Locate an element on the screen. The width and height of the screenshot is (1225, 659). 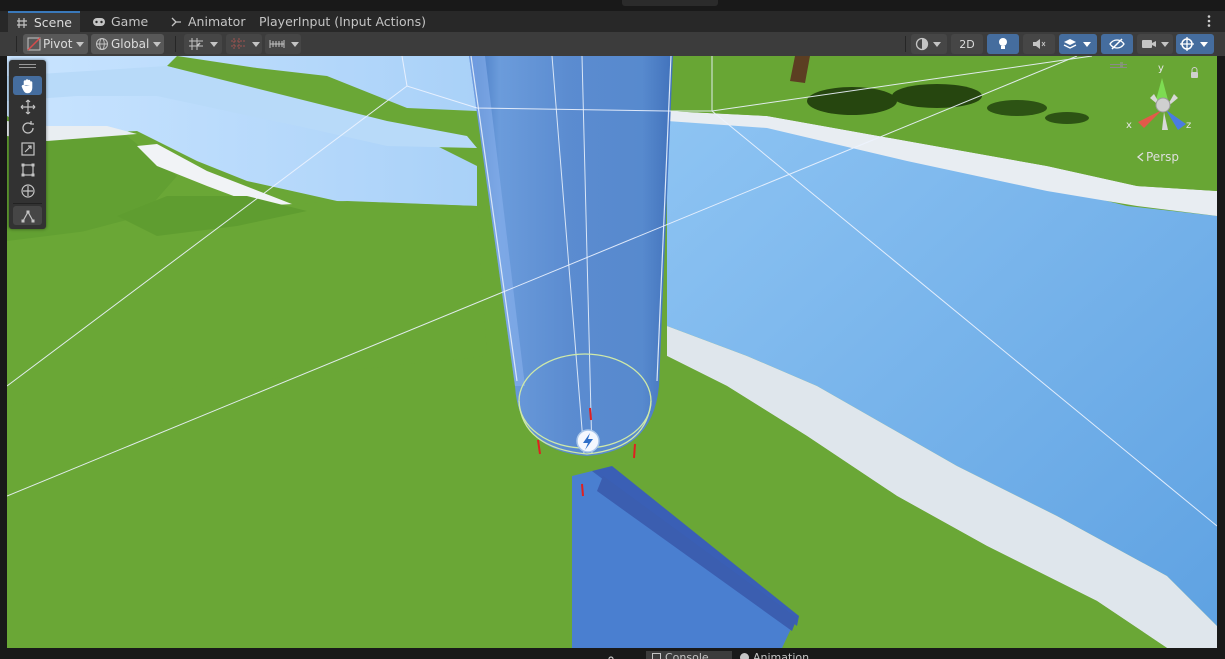
move-arrows-icon is located at coordinates (28, 107).